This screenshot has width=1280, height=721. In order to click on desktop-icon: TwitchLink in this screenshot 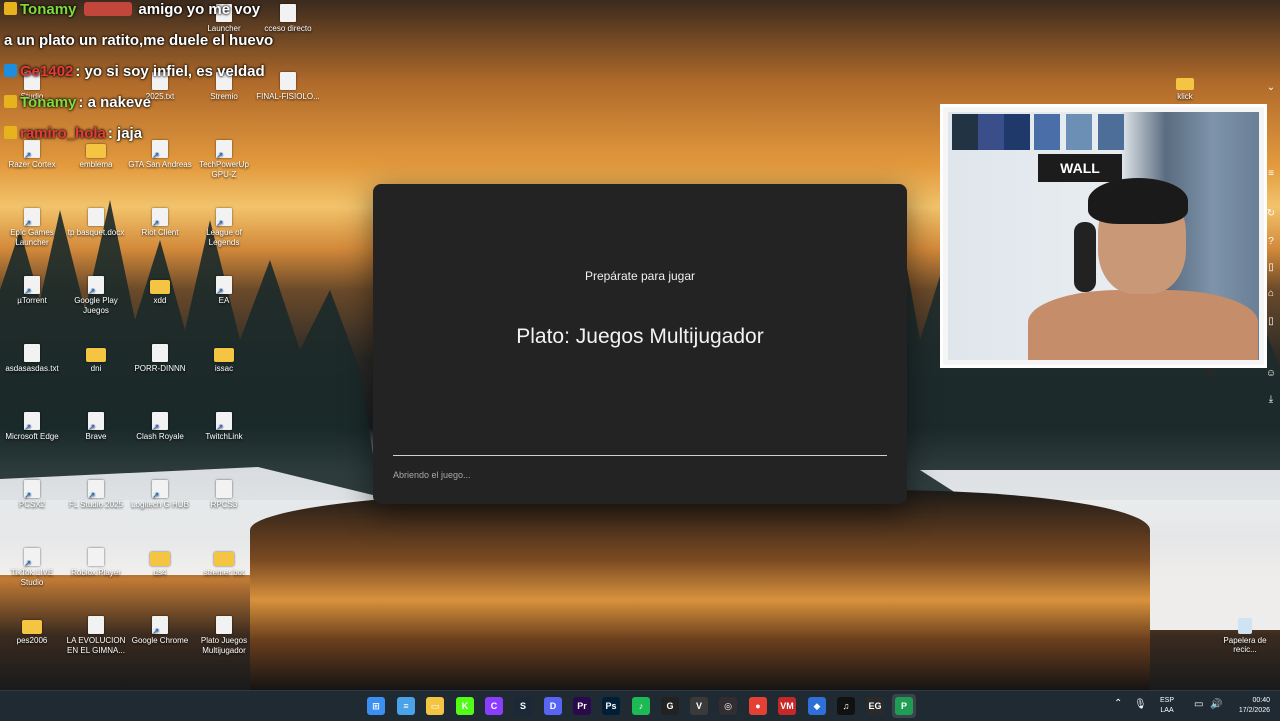, I will do `click(224, 427)`.